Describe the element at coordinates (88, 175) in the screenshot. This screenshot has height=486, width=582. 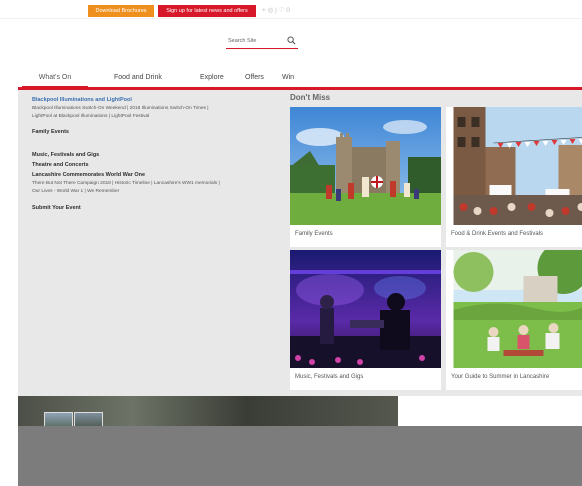
I see `menu-section-ww1-commemorations: Lancashire Commemorates World War One` at that location.